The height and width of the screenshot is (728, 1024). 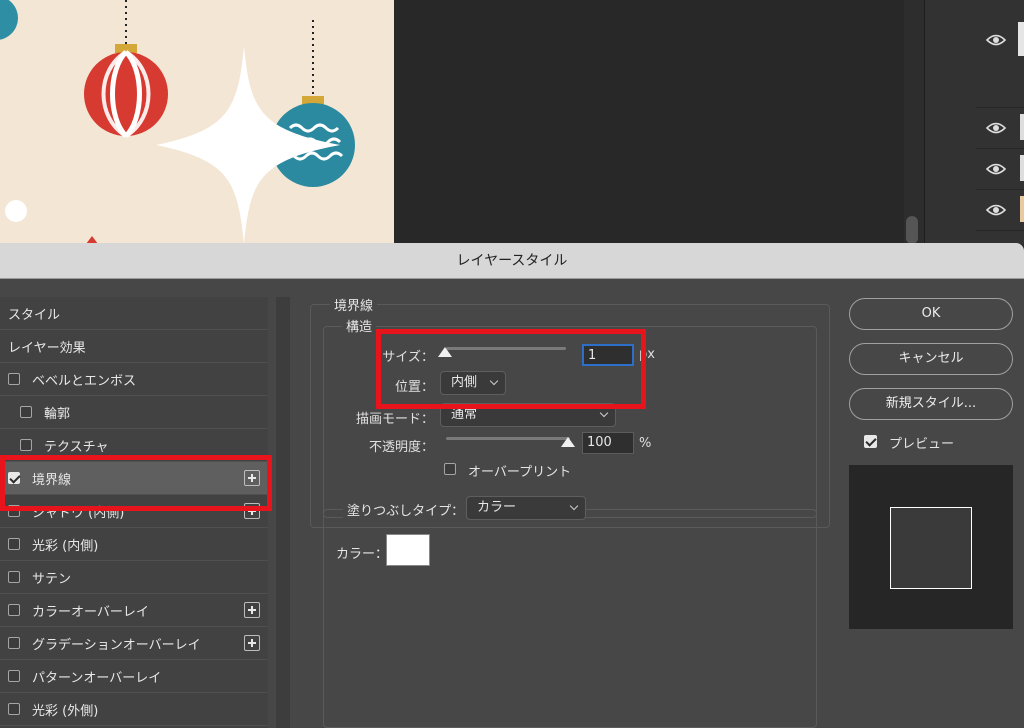 I want to click on annotation-highlight-stroke, so click(x=136, y=483).